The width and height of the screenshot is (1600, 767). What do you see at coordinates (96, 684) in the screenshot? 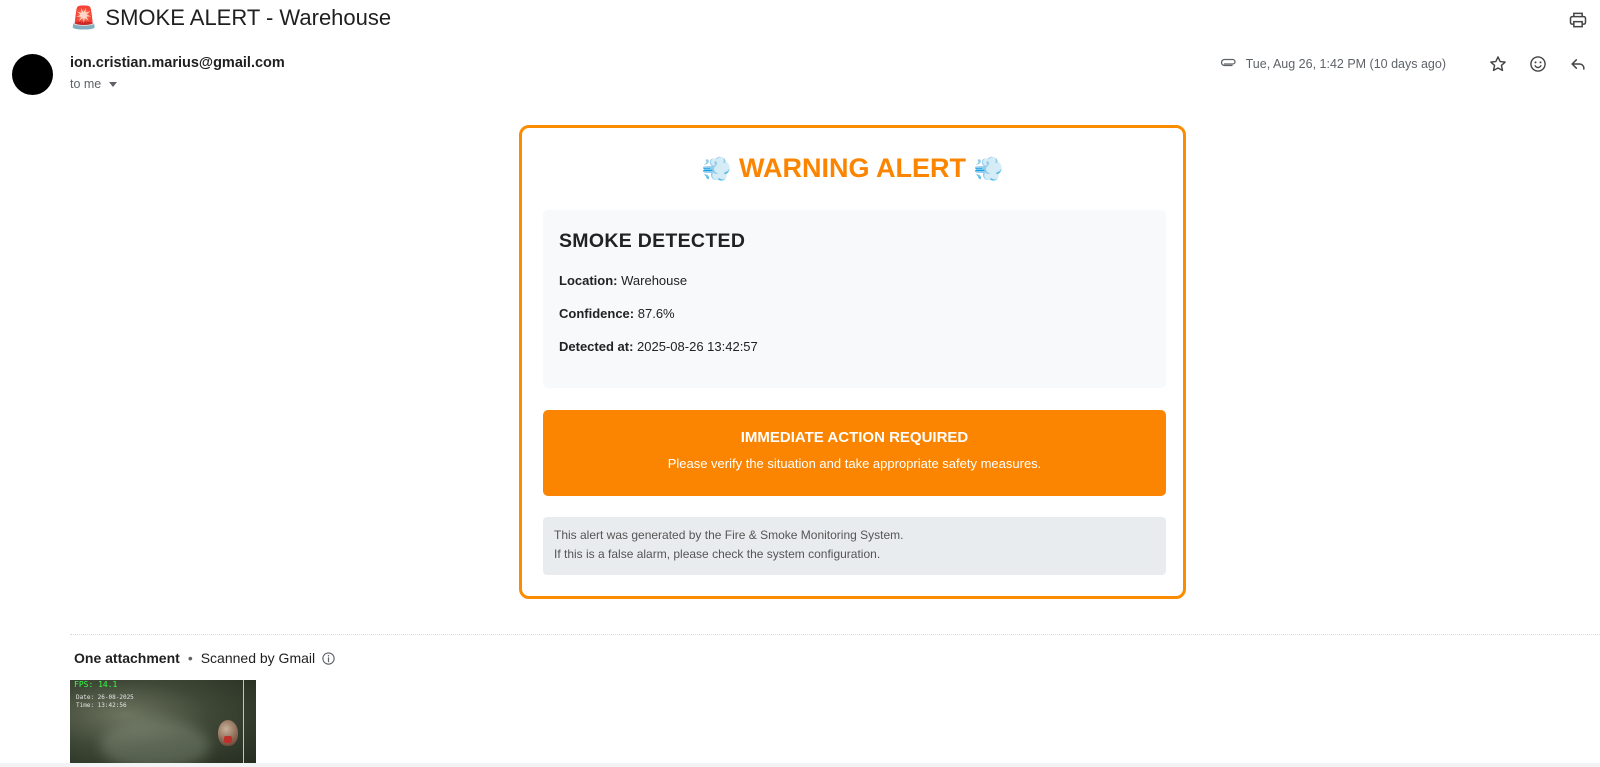
I see `thumbnail-fps: FPS: 14.1` at bounding box center [96, 684].